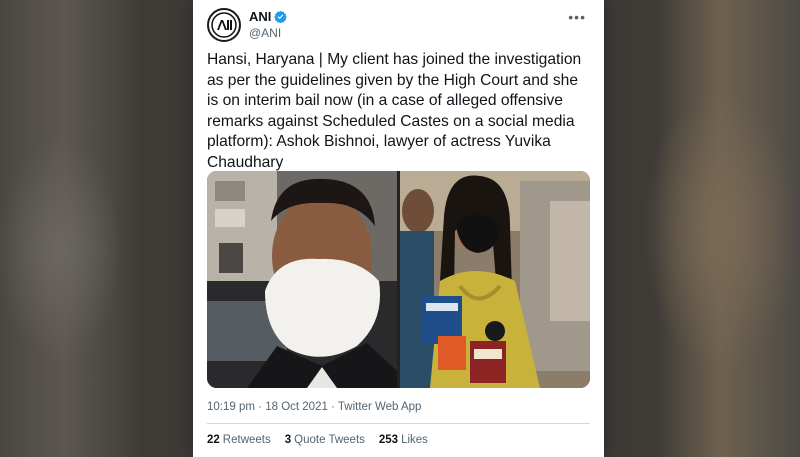 This screenshot has width=800, height=457. I want to click on retweets-count: 22, so click(213, 440).